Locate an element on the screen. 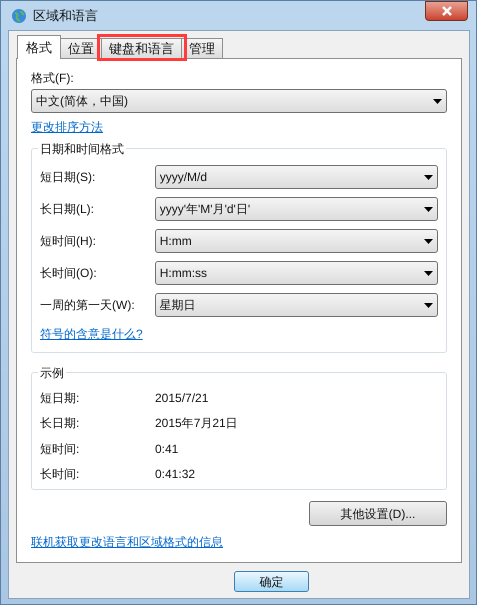 This screenshot has width=477, height=605. field-label: 格式(F): is located at coordinates (53, 78).